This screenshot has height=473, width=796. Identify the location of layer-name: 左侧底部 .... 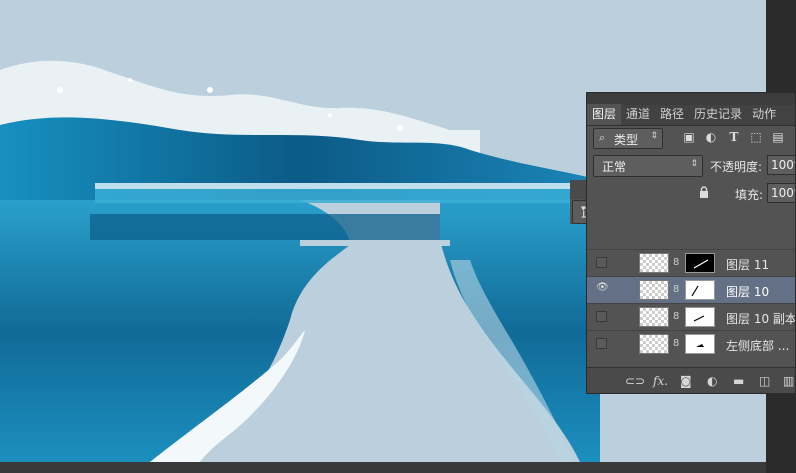
(758, 346).